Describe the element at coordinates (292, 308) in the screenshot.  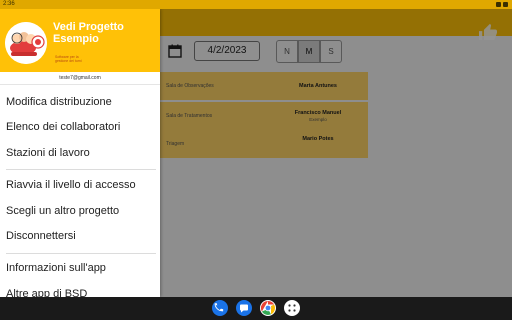
I see `app-drawer-icon` at that location.